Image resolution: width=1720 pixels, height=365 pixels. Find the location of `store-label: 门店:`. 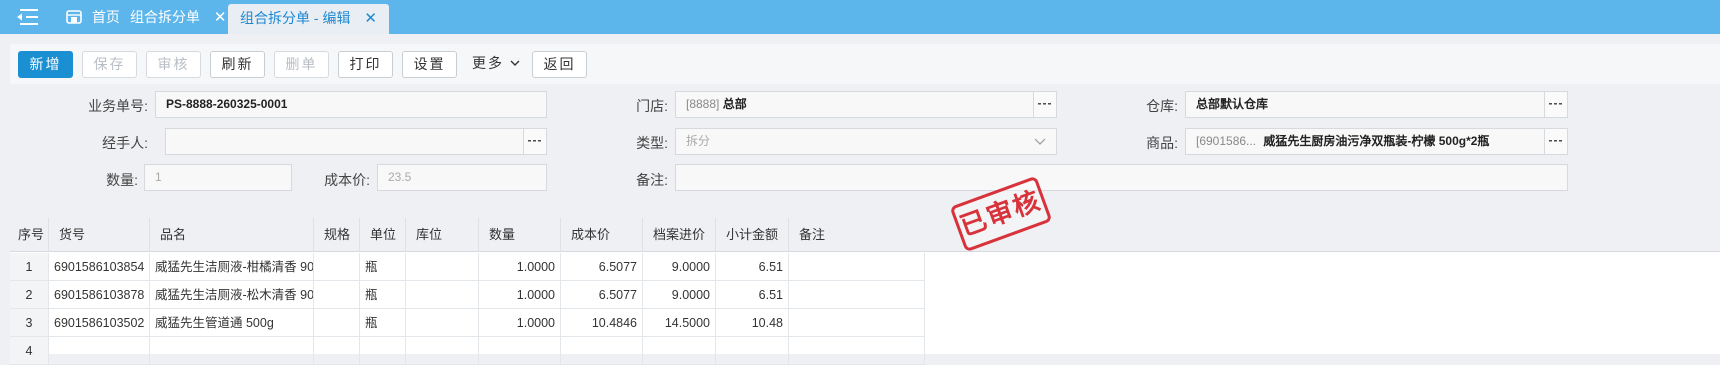

store-label: 门店: is located at coordinates (652, 106).